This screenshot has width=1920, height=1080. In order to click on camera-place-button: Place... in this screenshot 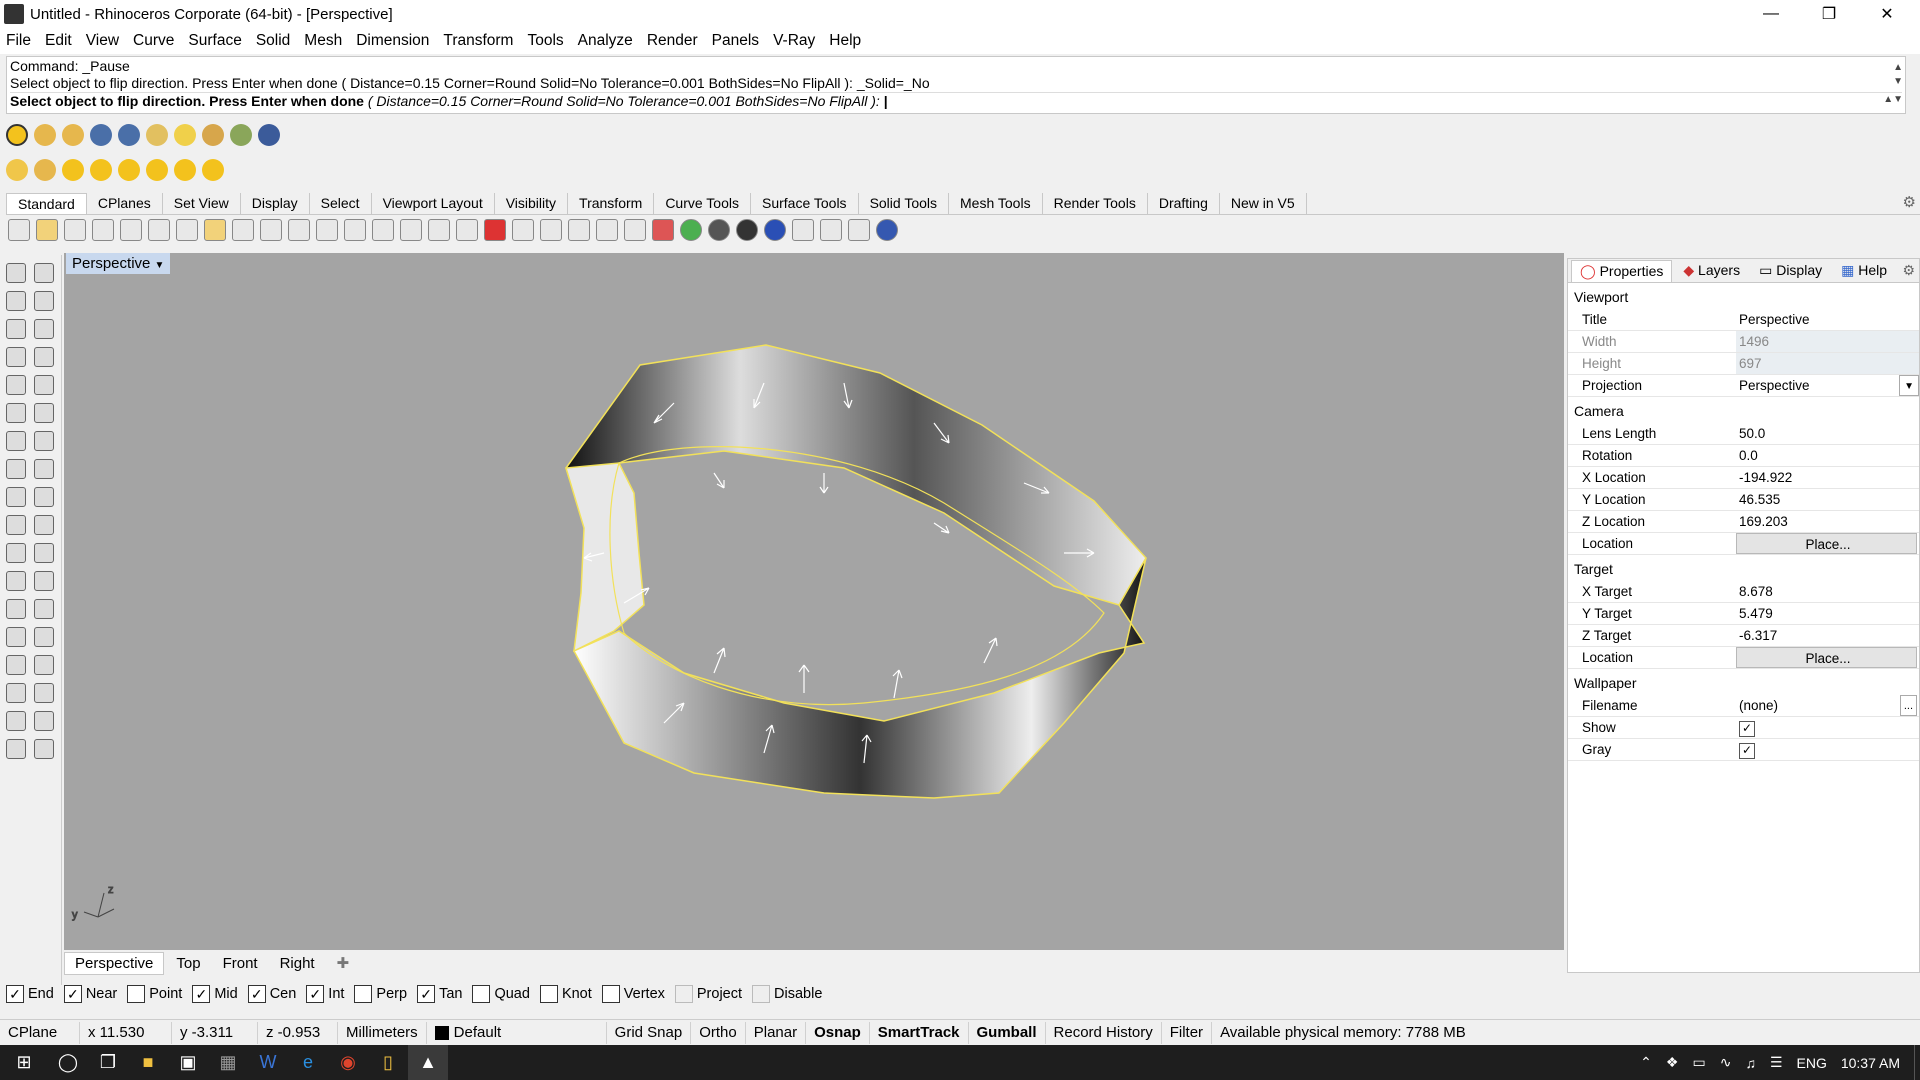, I will do `click(1826, 543)`.